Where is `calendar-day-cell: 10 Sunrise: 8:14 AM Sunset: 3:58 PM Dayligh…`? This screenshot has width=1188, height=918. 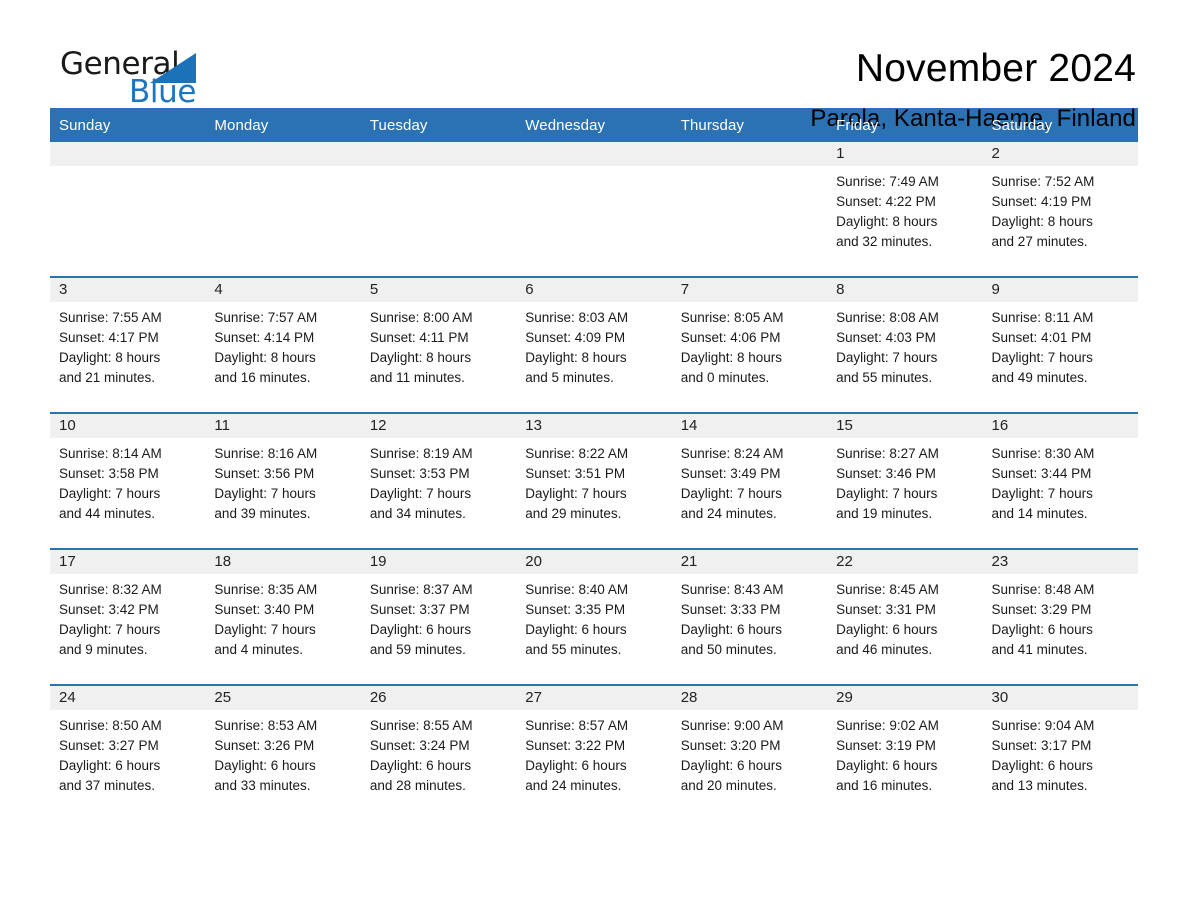 calendar-day-cell: 10 Sunrise: 8:14 AM Sunset: 3:58 PM Dayligh… is located at coordinates (128, 480).